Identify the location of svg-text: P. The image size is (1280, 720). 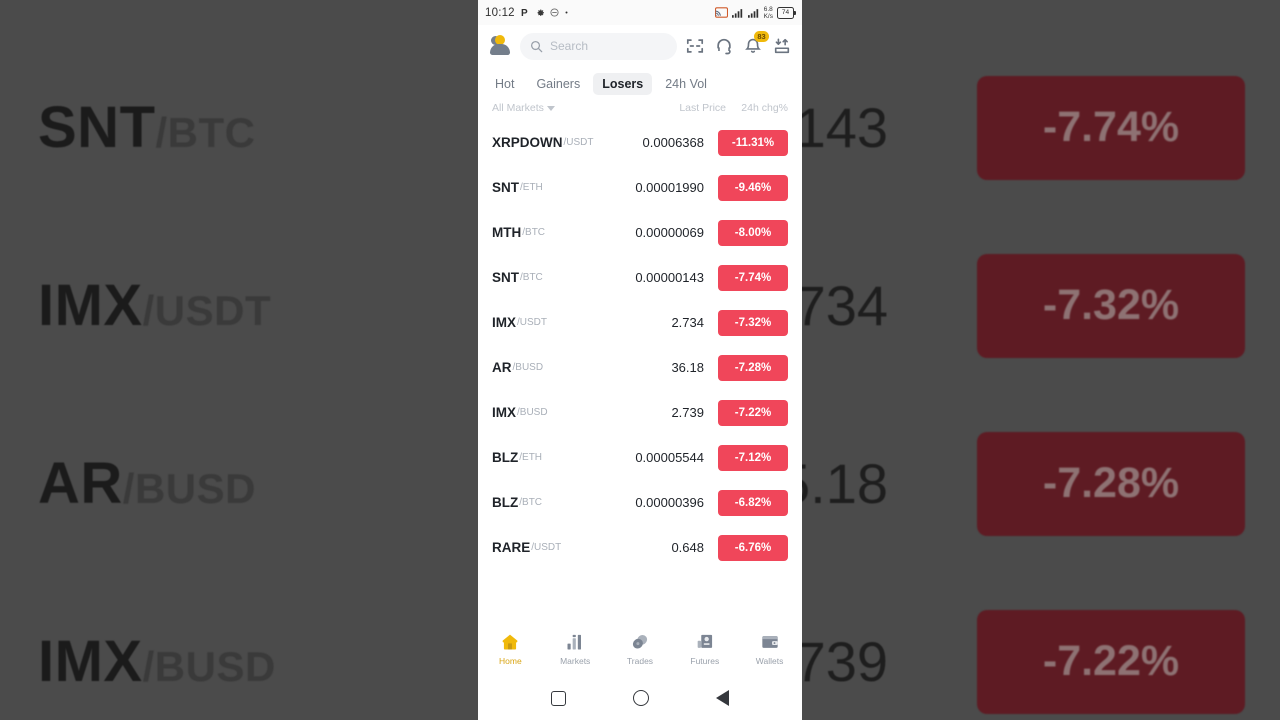
(524, 13).